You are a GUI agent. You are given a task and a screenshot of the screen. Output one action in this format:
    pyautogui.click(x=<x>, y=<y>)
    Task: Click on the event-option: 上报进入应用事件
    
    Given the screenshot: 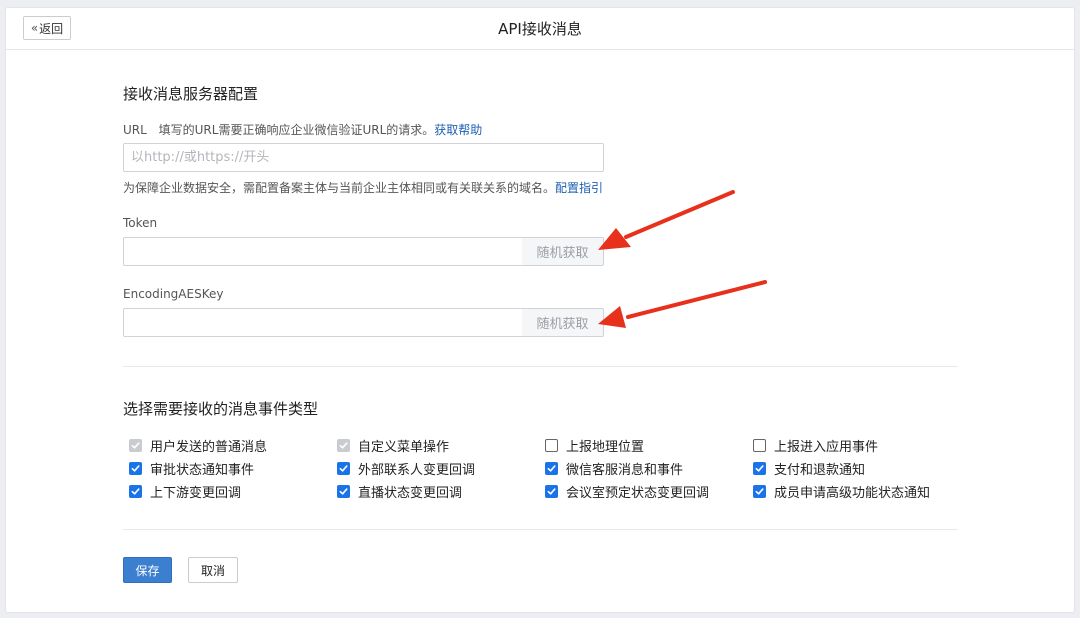 What is the action you would take?
    pyautogui.click(x=815, y=445)
    